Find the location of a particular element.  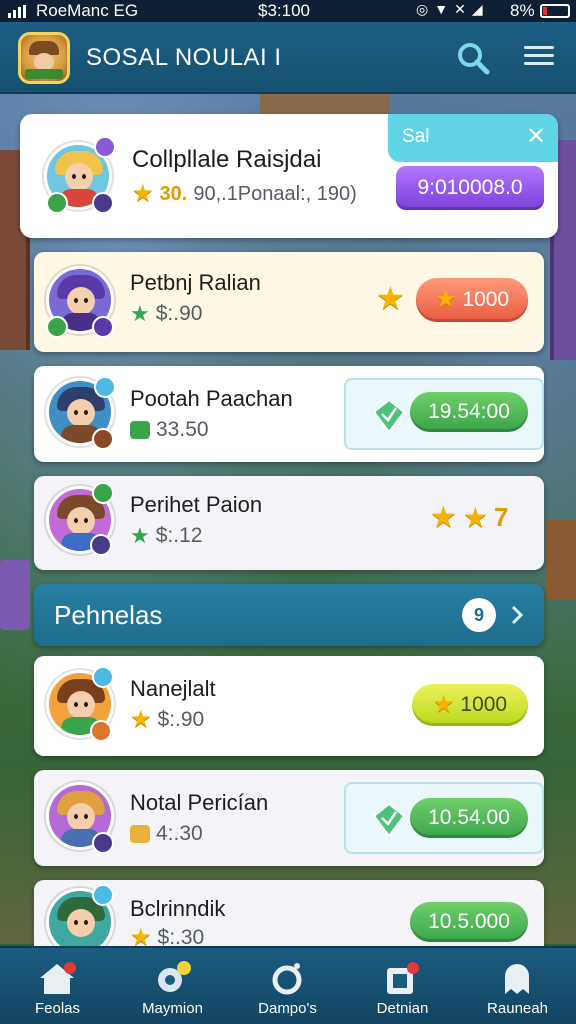

mute-icon: ✕ is located at coordinates (460, 9).